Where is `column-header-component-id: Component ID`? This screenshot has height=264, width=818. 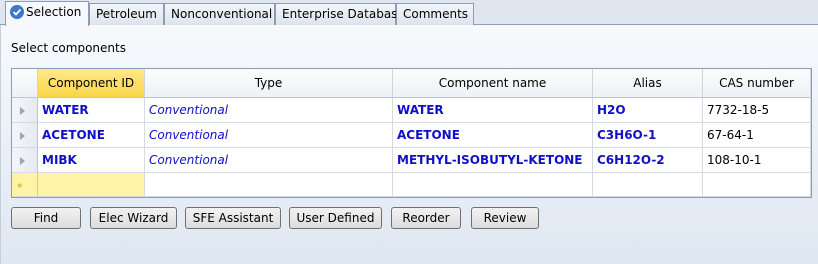
column-header-component-id: Component ID is located at coordinates (91, 83).